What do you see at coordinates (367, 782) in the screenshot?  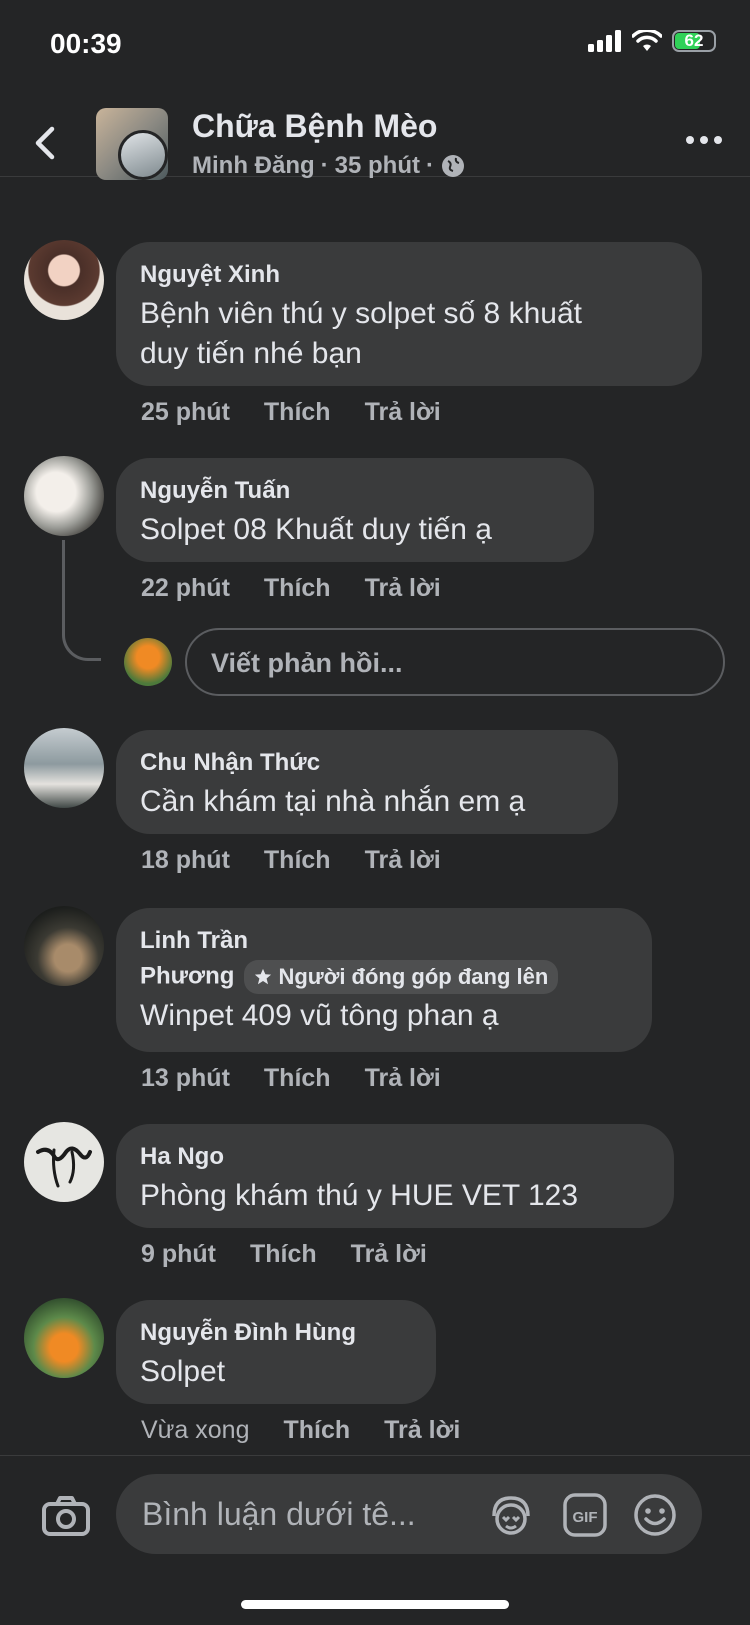 I see `comment-bubble: Chu Nhận Thức Cần khám tại nhà nhắn em ạ` at bounding box center [367, 782].